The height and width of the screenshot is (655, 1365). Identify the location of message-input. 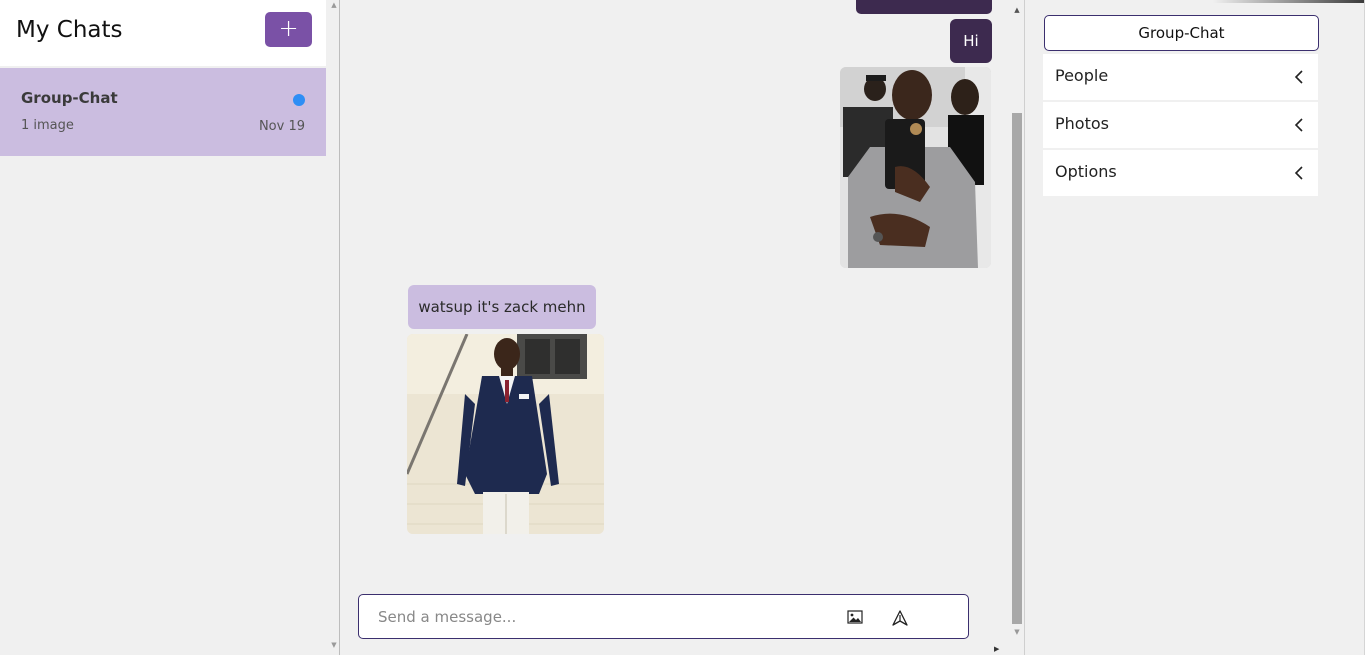
(595, 616).